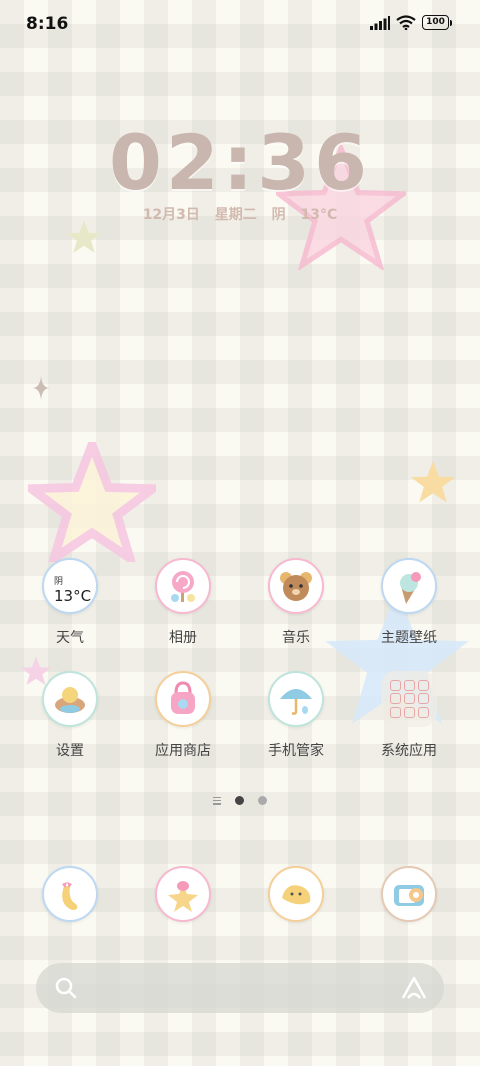  What do you see at coordinates (183, 751) in the screenshot?
I see `app-label: 应用商店` at bounding box center [183, 751].